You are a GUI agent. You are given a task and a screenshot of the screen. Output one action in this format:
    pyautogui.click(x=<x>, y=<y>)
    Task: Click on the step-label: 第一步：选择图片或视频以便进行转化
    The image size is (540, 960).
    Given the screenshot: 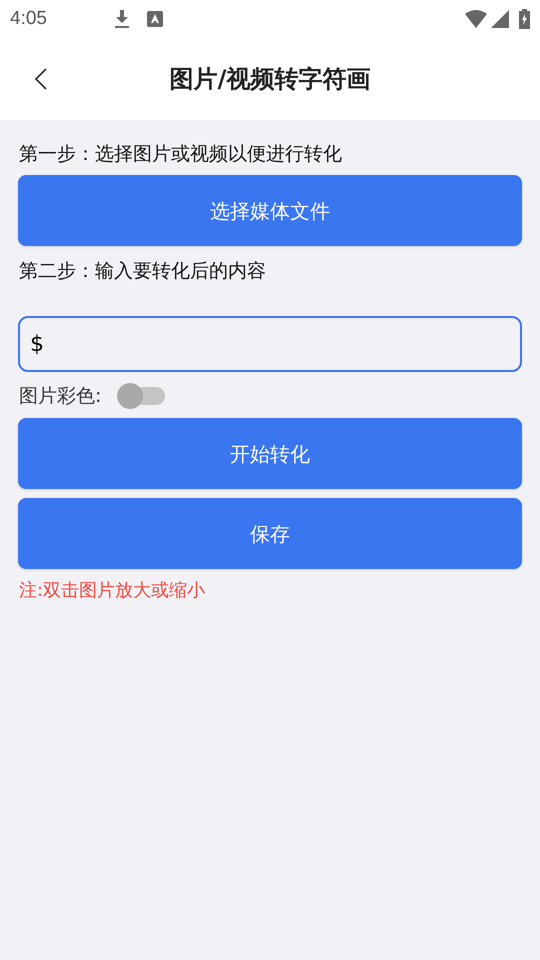 What is the action you would take?
    pyautogui.click(x=180, y=154)
    